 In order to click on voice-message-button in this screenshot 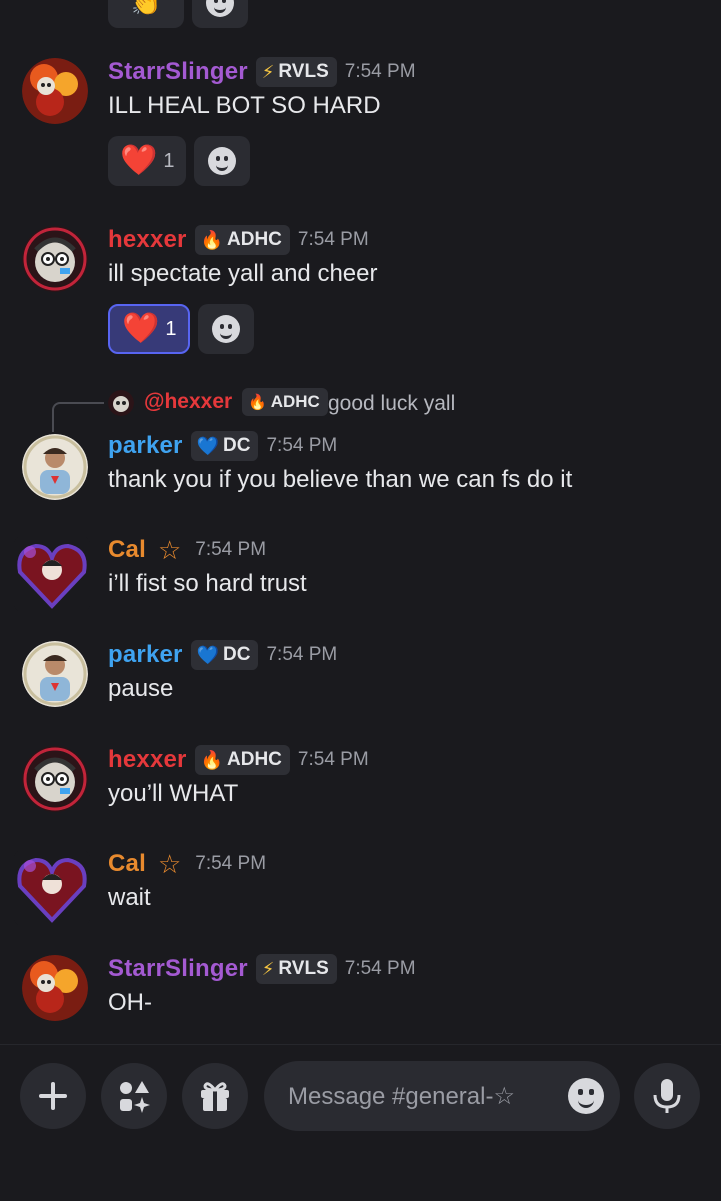, I will do `click(667, 1096)`.